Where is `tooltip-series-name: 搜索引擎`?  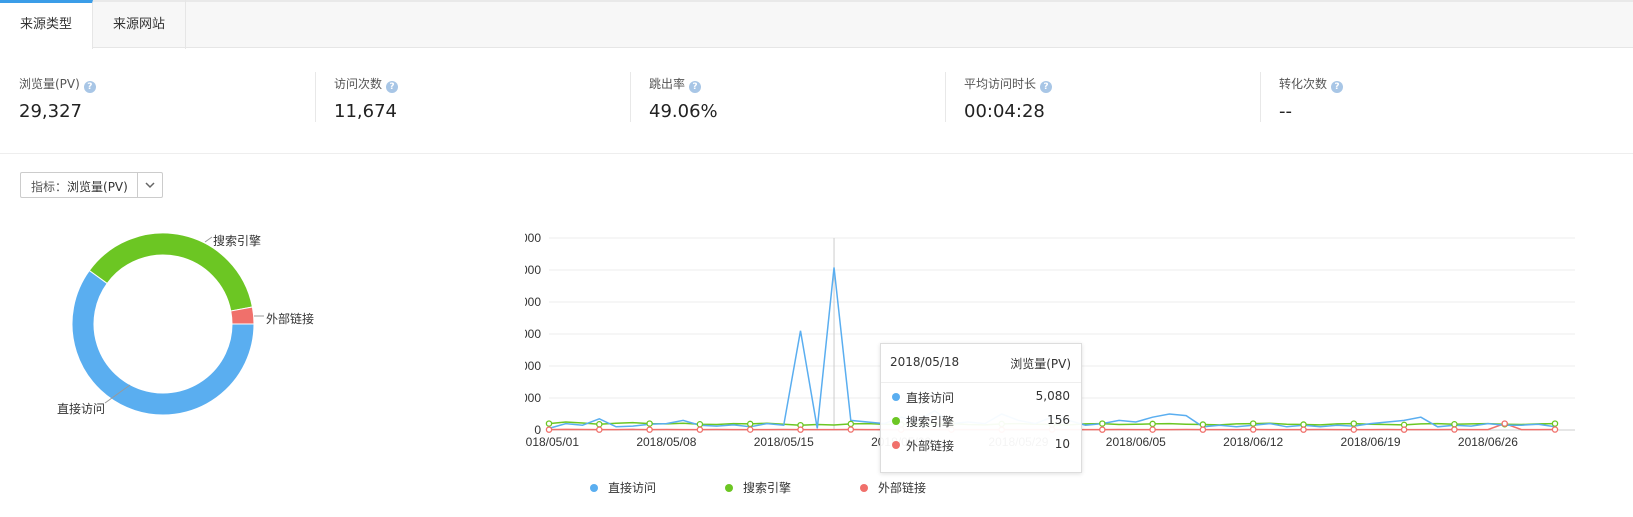
tooltip-series-name: 搜索引擎 is located at coordinates (930, 422).